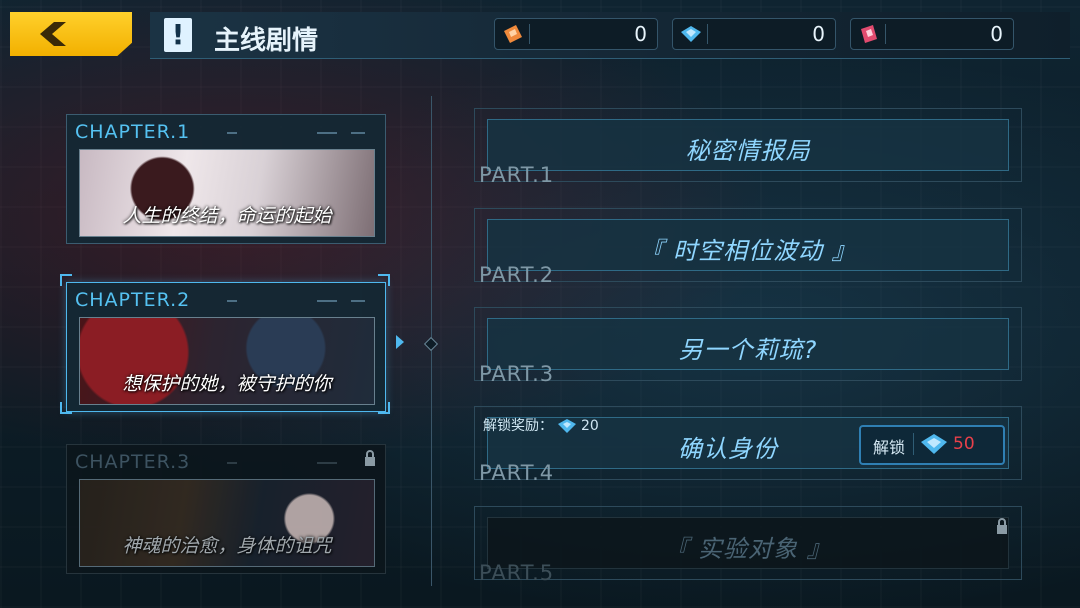  Describe the element at coordinates (133, 300) in the screenshot. I see `chapter-label: CHAPTER.2` at that location.